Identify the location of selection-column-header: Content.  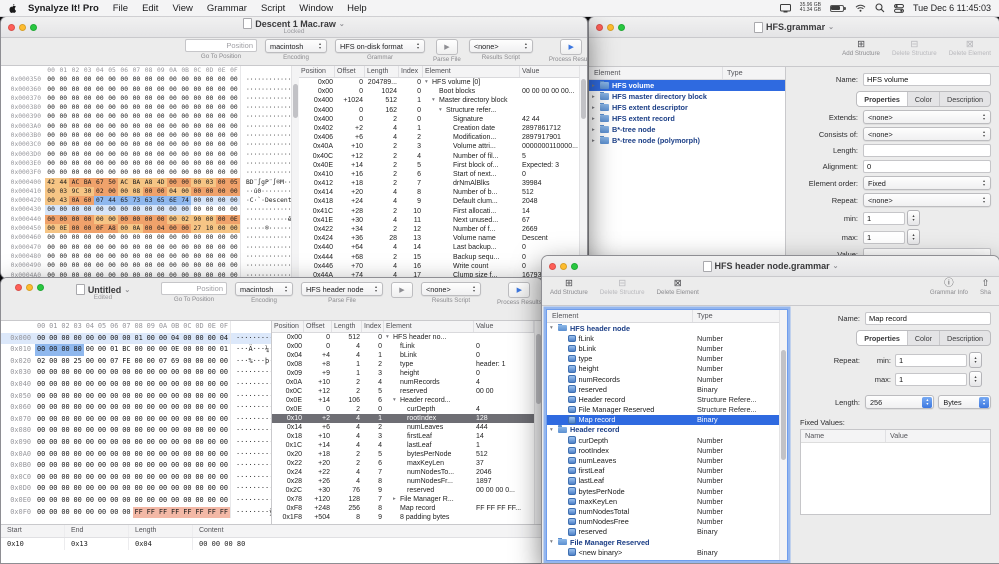
(367, 531).